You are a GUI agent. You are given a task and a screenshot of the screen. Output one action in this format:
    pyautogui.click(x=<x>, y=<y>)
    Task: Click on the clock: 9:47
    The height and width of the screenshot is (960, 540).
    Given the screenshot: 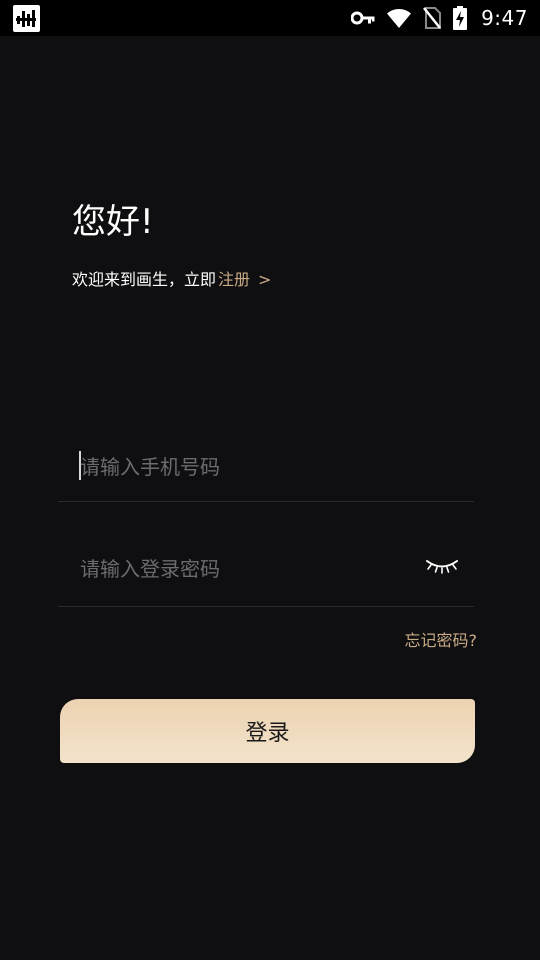 What is the action you would take?
    pyautogui.click(x=504, y=18)
    